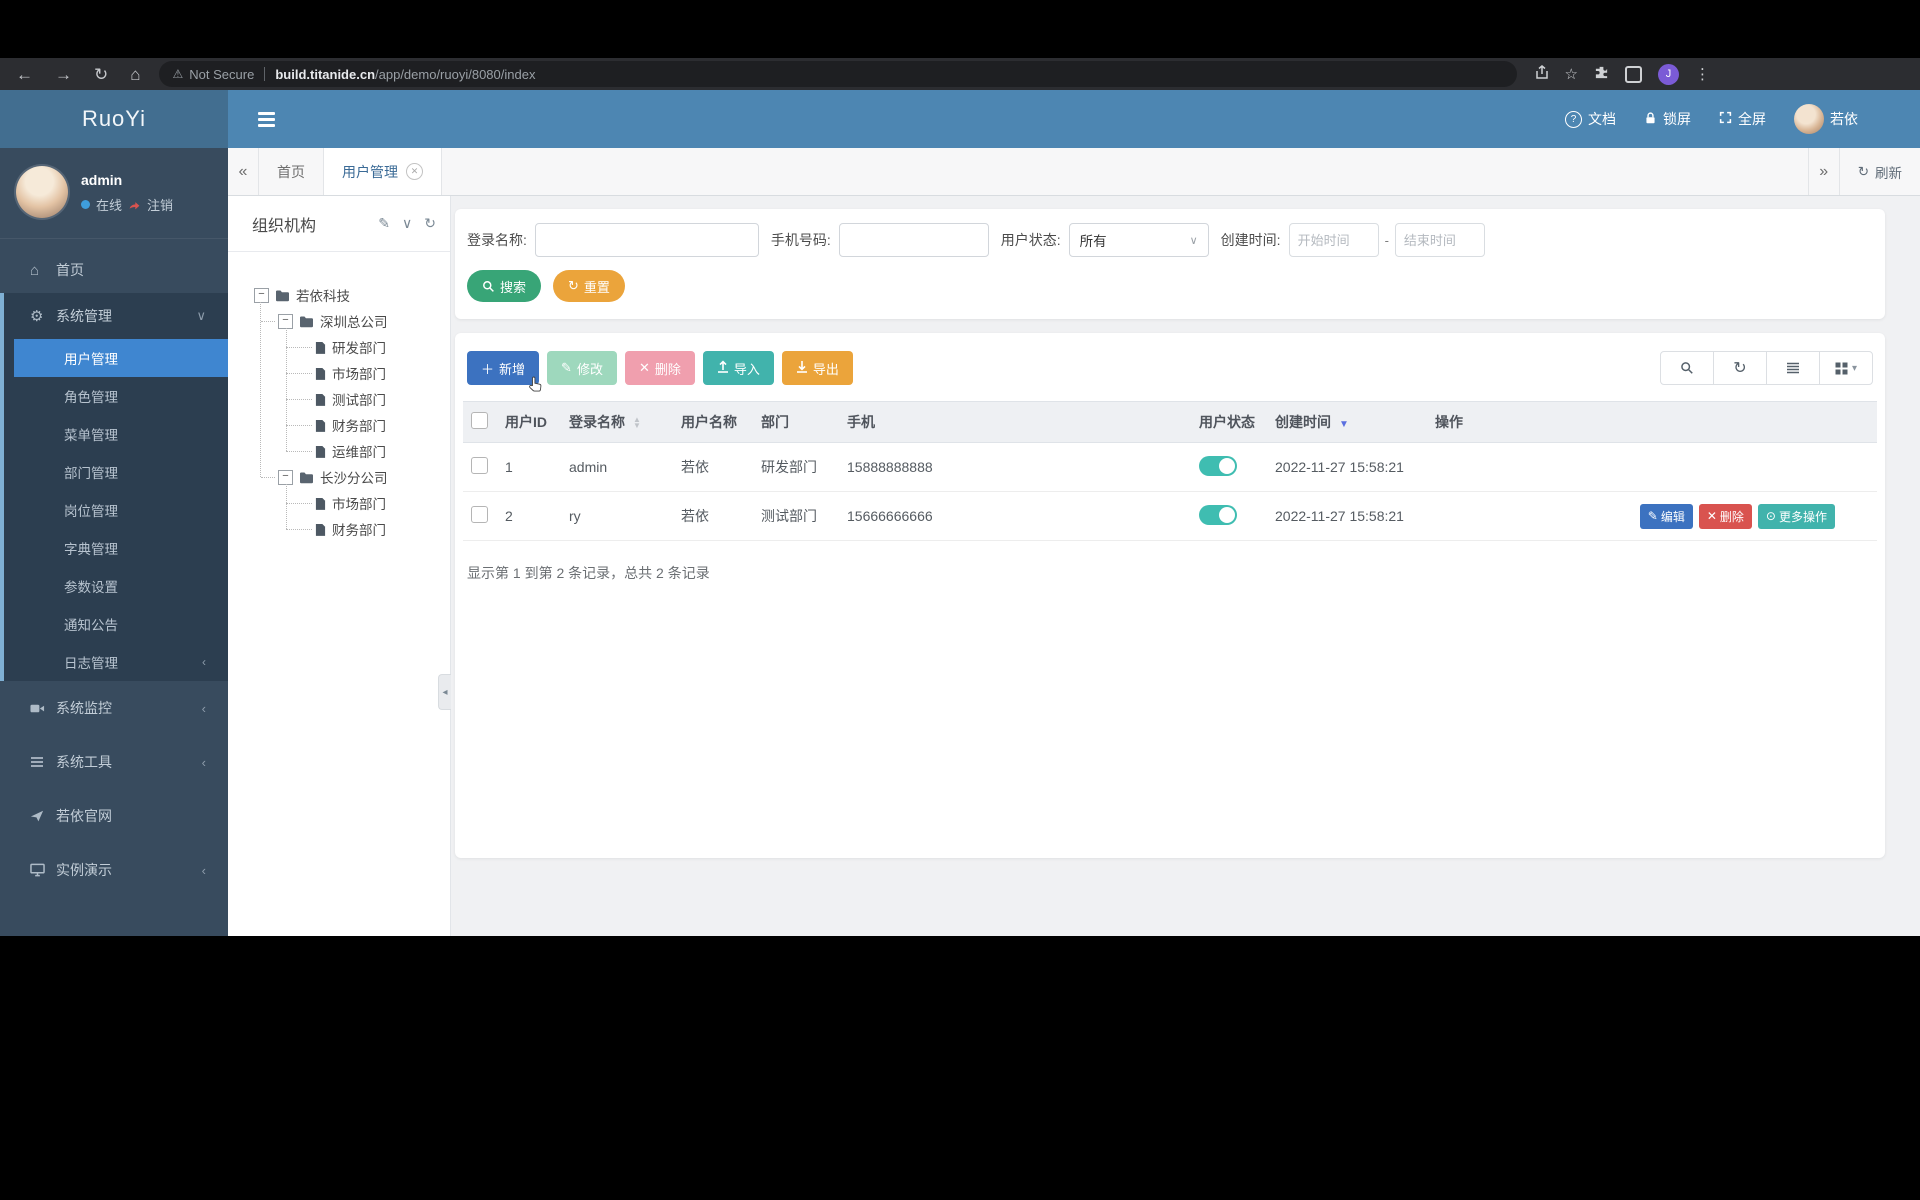  I want to click on sidebar-subitem-menu-manage: 菜单管理, so click(114, 434).